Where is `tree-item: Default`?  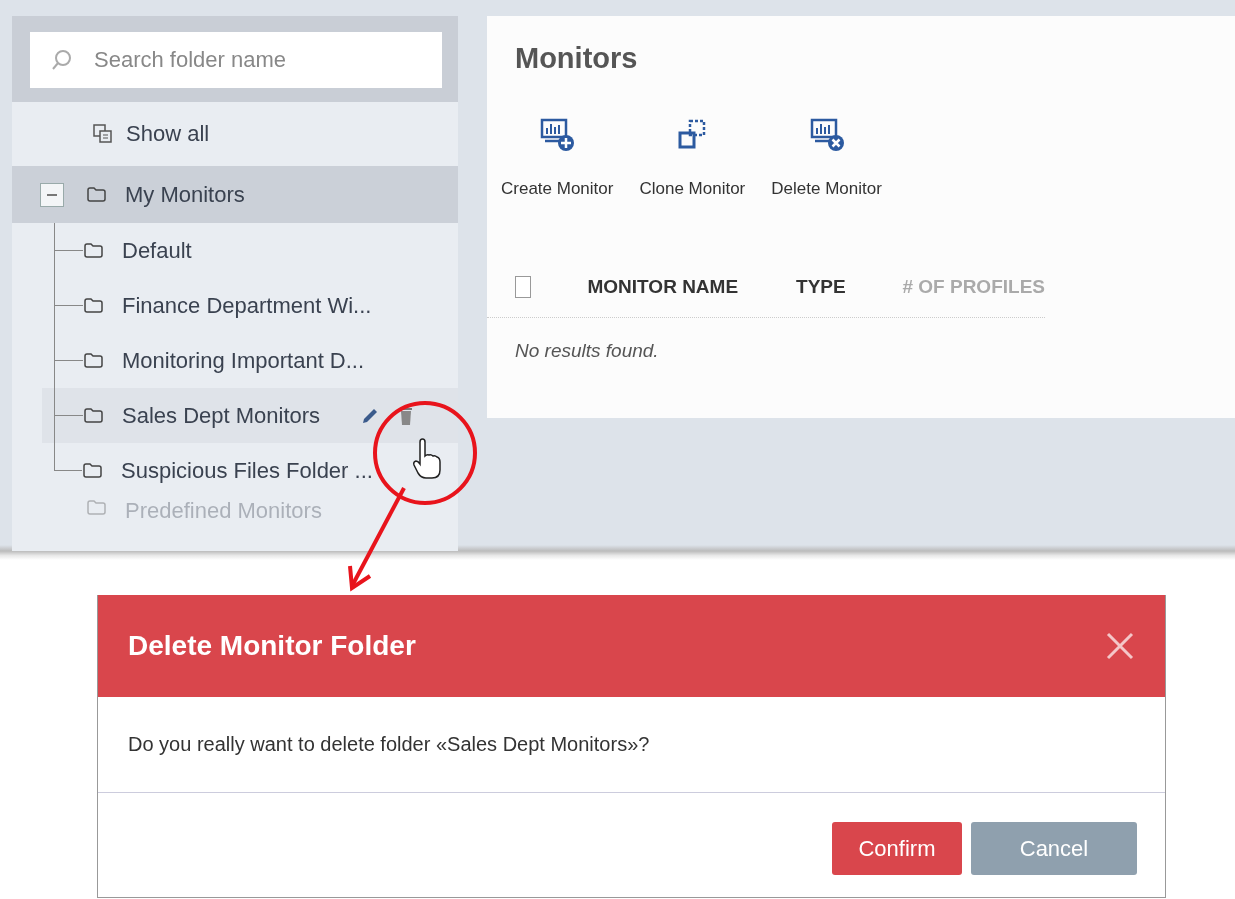 tree-item: Default is located at coordinates (235, 250).